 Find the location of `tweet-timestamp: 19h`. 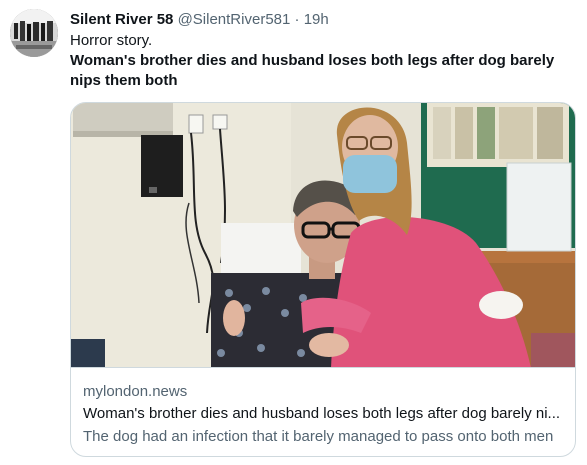

tweet-timestamp: 19h is located at coordinates (316, 19).